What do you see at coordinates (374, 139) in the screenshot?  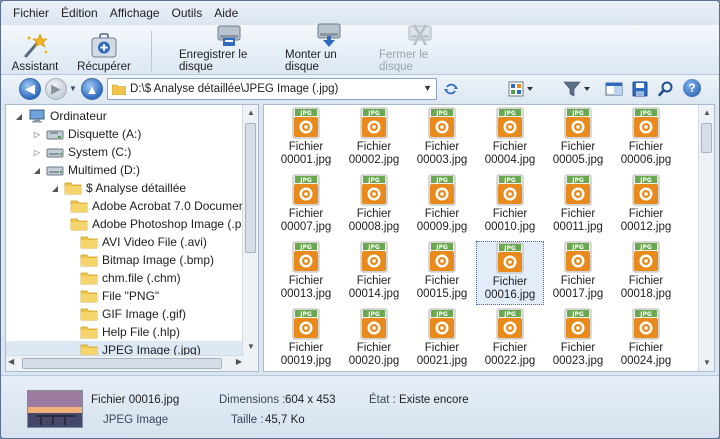 I see `file-item: JPG Fichier 00002.jpg` at bounding box center [374, 139].